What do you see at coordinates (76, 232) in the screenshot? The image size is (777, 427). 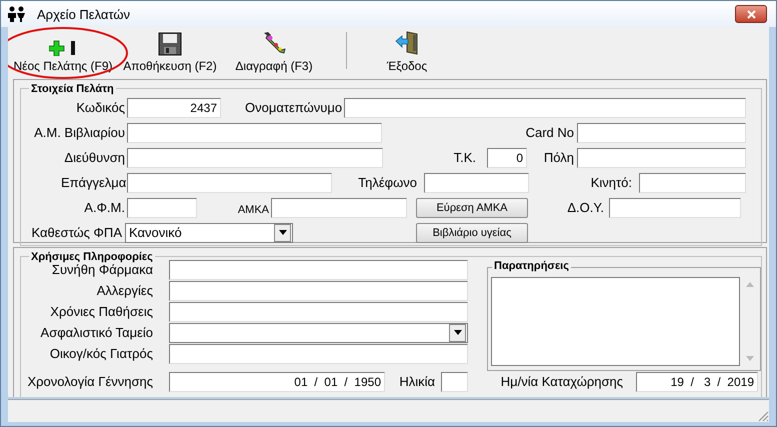 I see `field-label: Καθεστώς ΦΠΑ` at bounding box center [76, 232].